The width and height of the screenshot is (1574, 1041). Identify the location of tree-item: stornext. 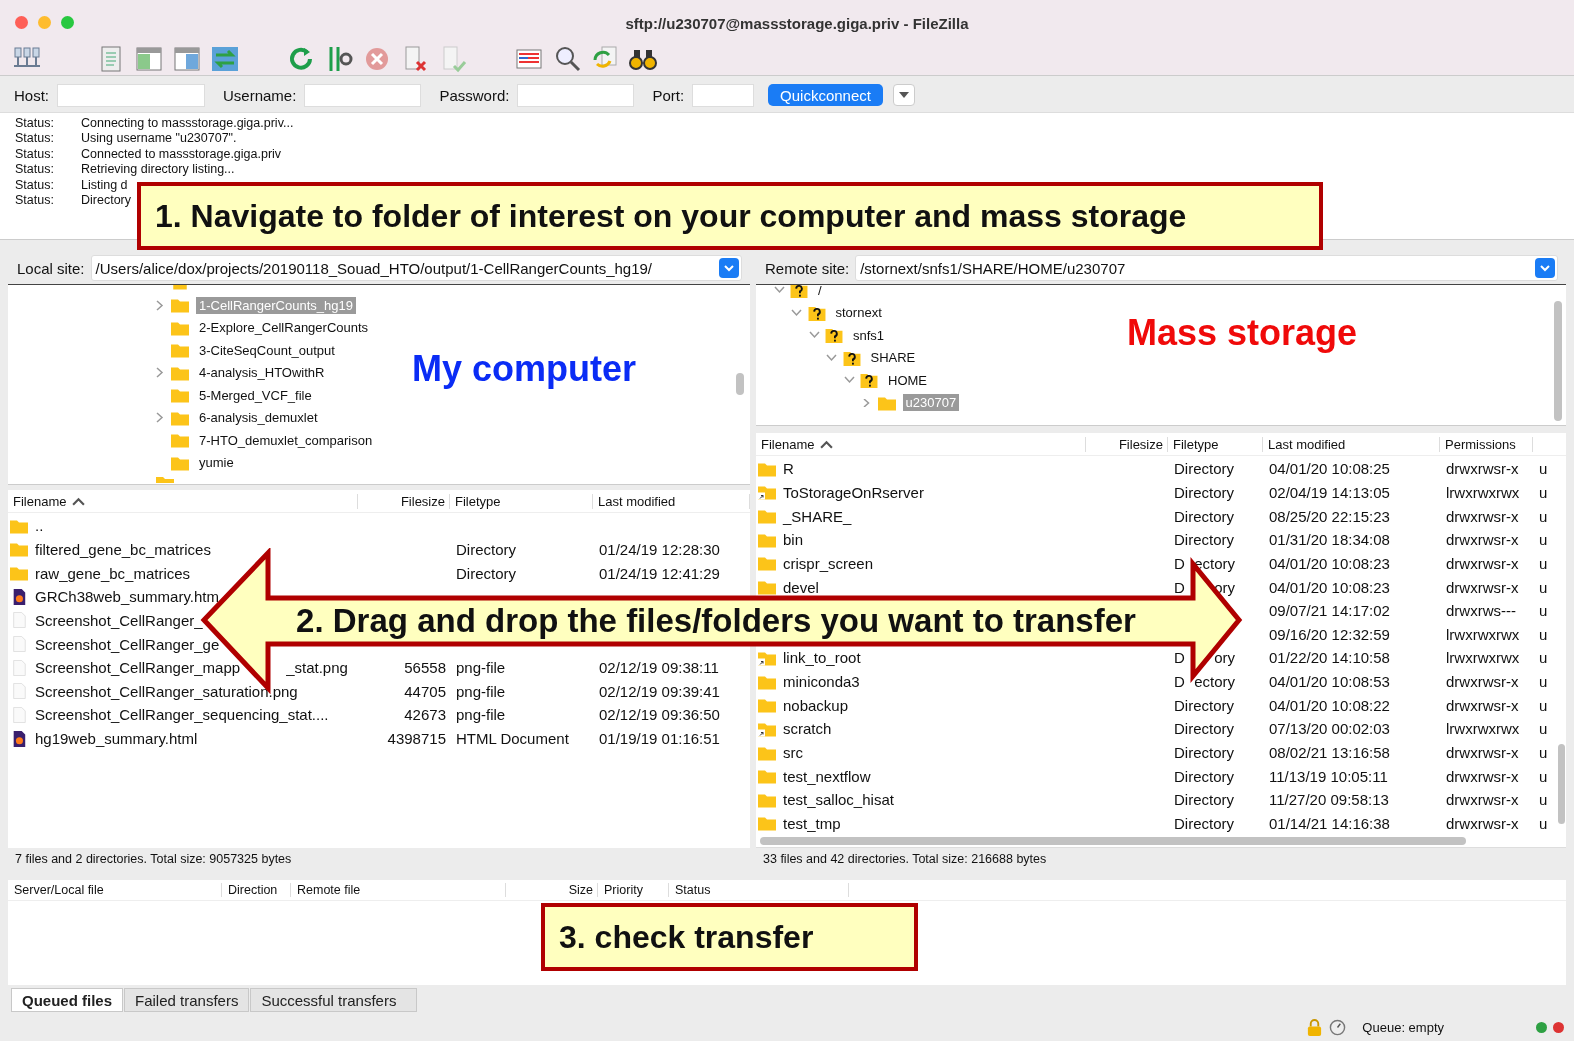
(858, 313).